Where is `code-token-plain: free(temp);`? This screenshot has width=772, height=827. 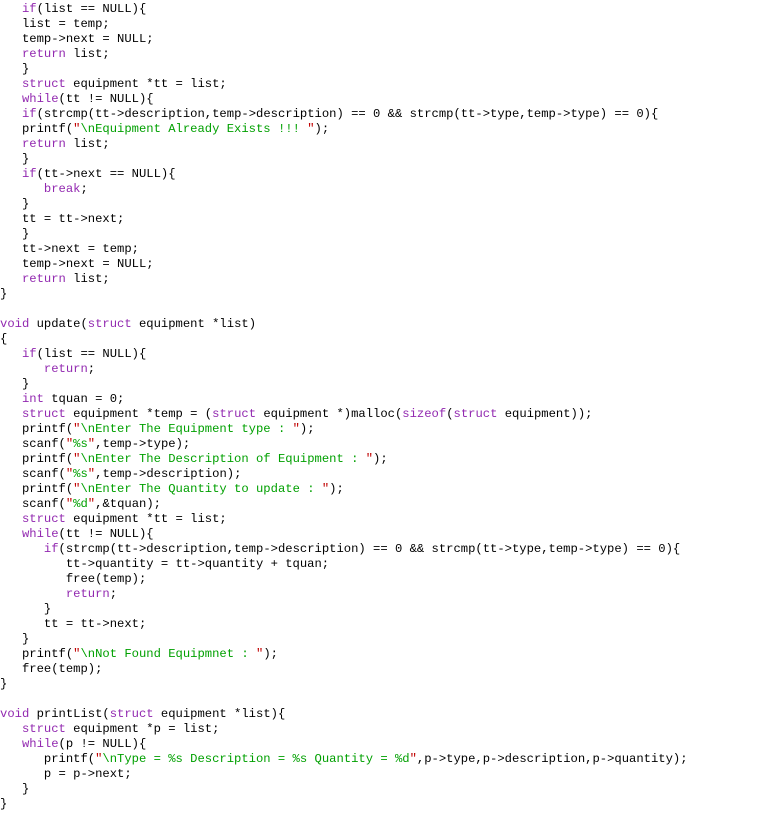
code-token-plain: free(temp); is located at coordinates (51, 669).